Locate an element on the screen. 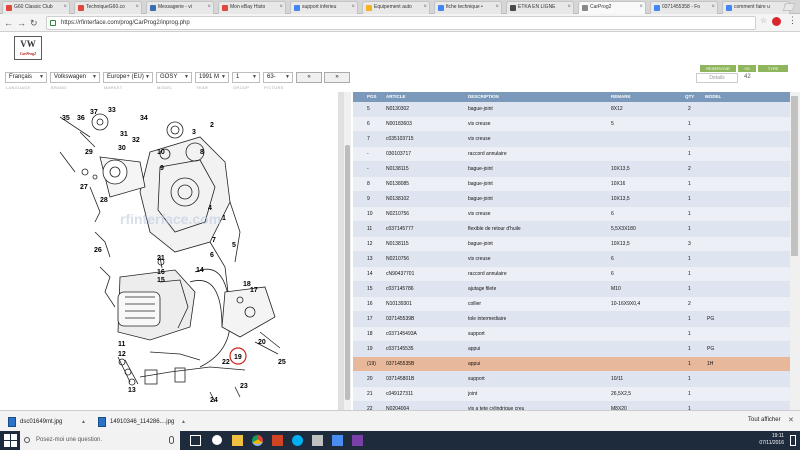 This screenshot has width=800, height=450. table-row: - 030103717 raccord annulaire 1 is located at coordinates (571, 154).